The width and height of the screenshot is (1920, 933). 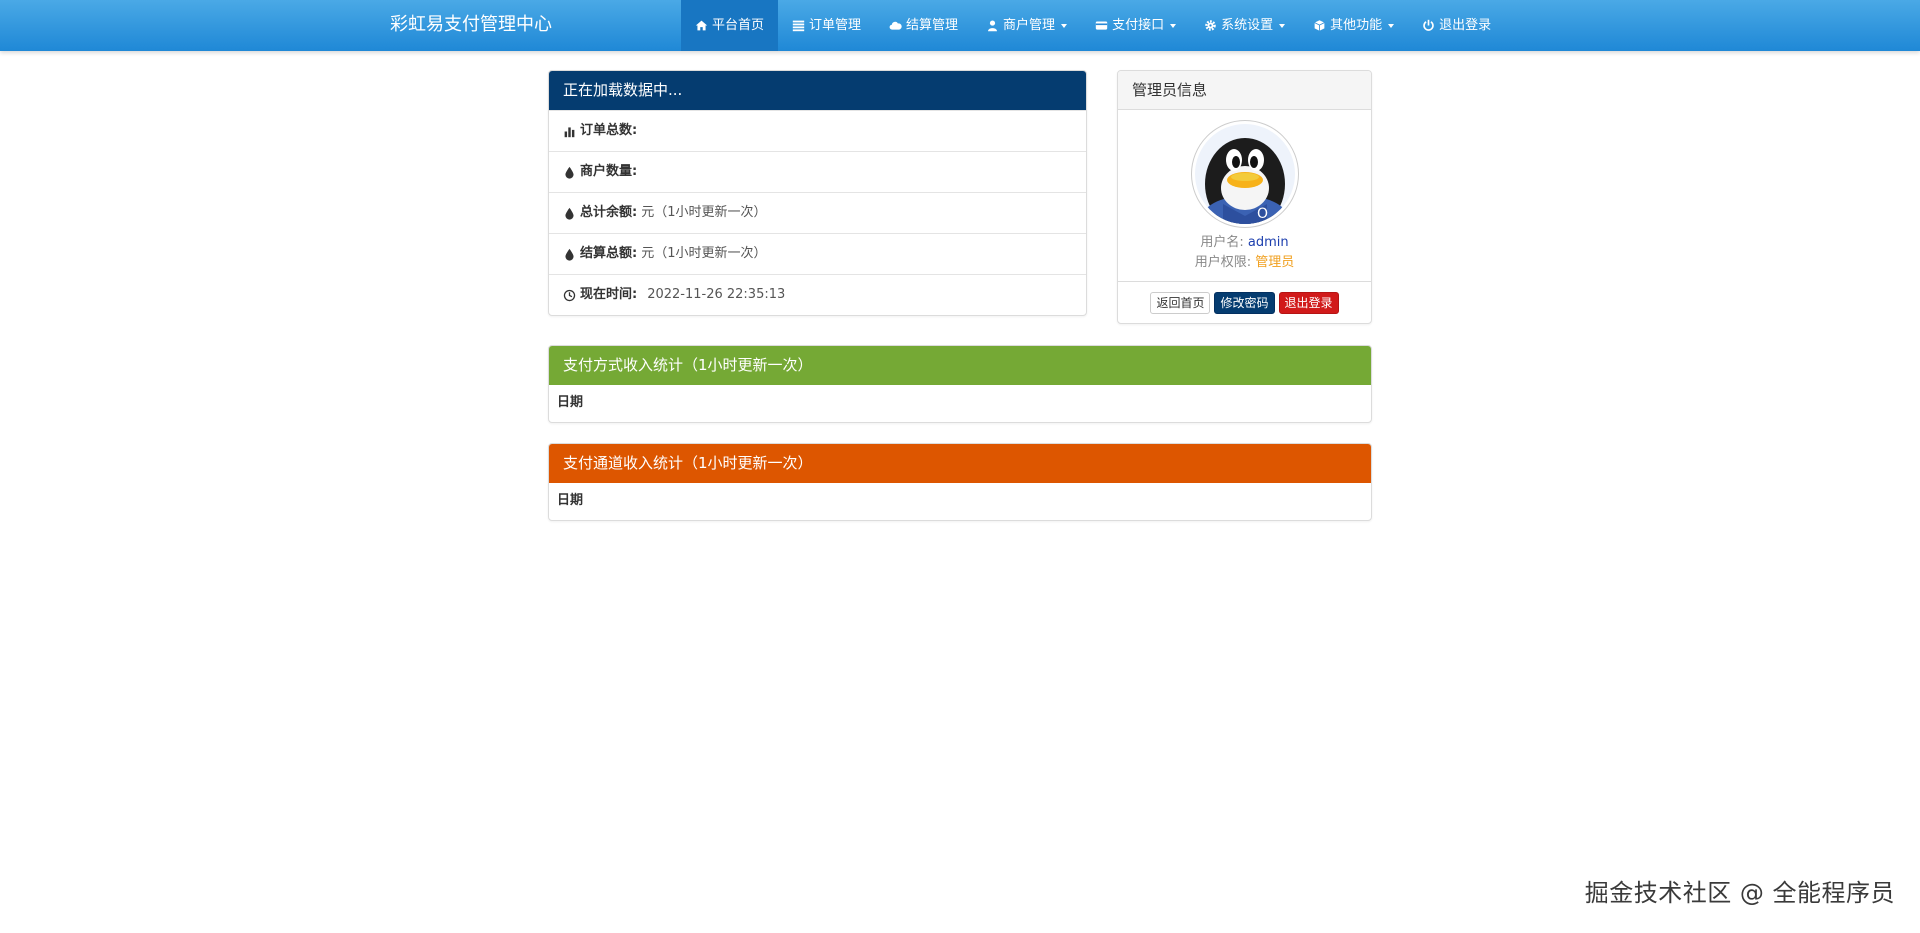 I want to click on nav-logout: 退出登录, so click(x=1456, y=25).